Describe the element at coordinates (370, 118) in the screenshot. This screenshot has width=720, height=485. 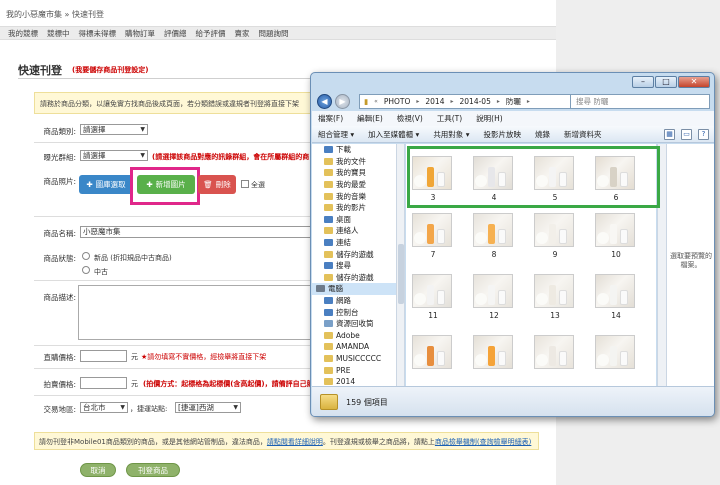
I see `menu-item: 編輯(E)` at that location.